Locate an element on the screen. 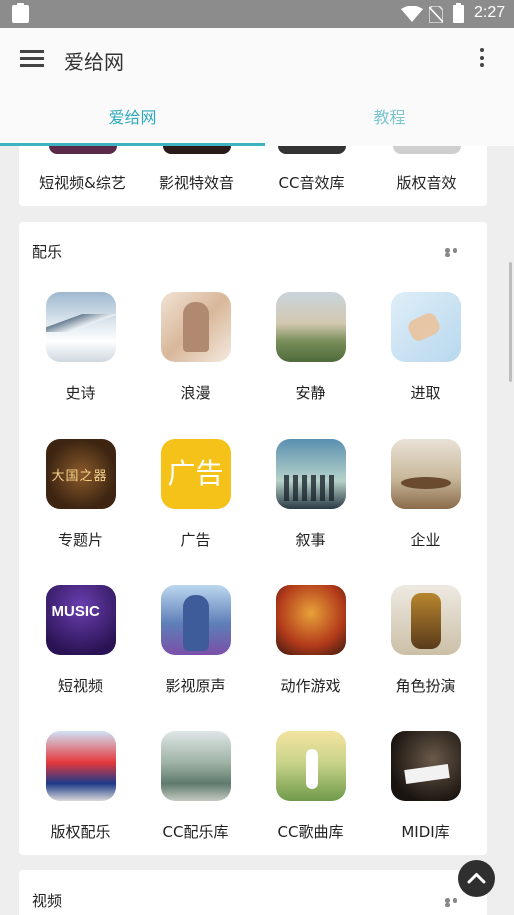 This screenshot has width=514, height=915. music-item-label: 浪漫 is located at coordinates (195, 393).